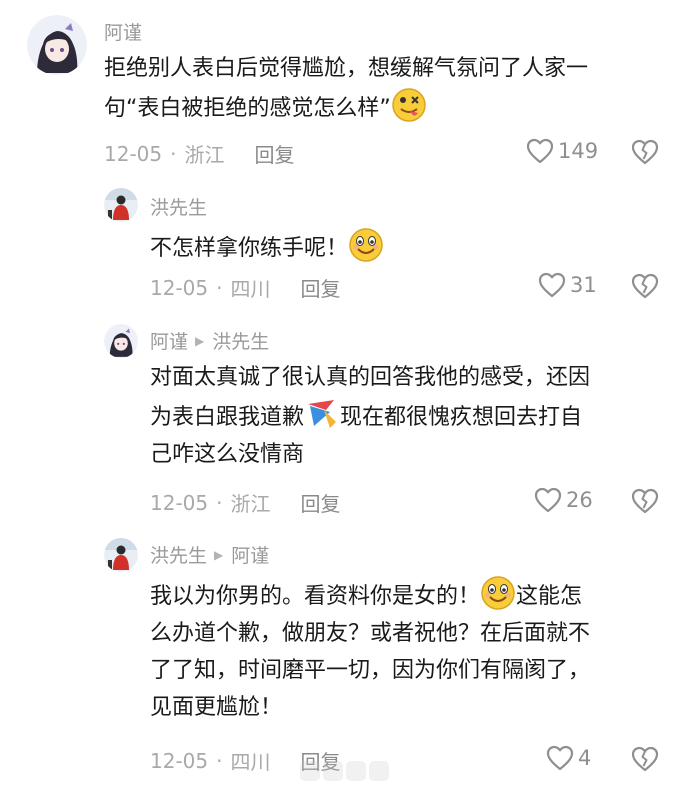  What do you see at coordinates (578, 151) in the screenshot?
I see `like-count: 149` at bounding box center [578, 151].